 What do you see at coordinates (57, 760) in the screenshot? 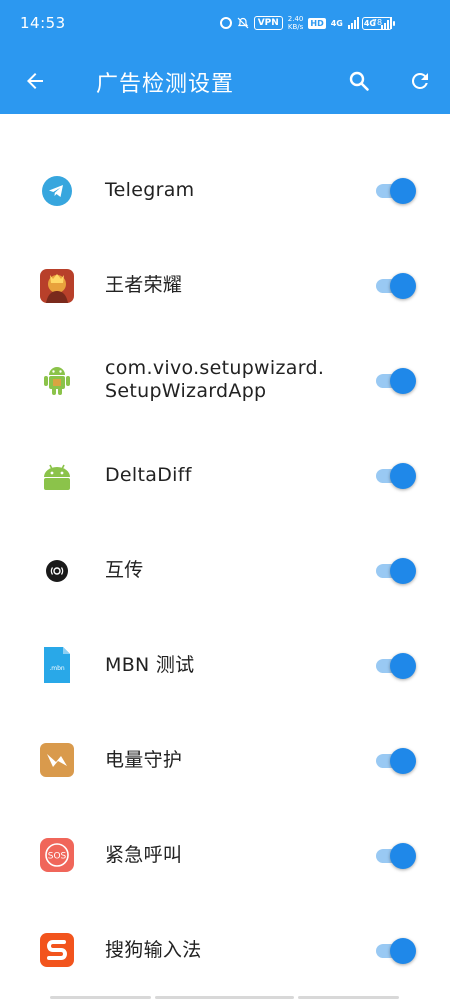
I see `battery-guard-icon` at bounding box center [57, 760].